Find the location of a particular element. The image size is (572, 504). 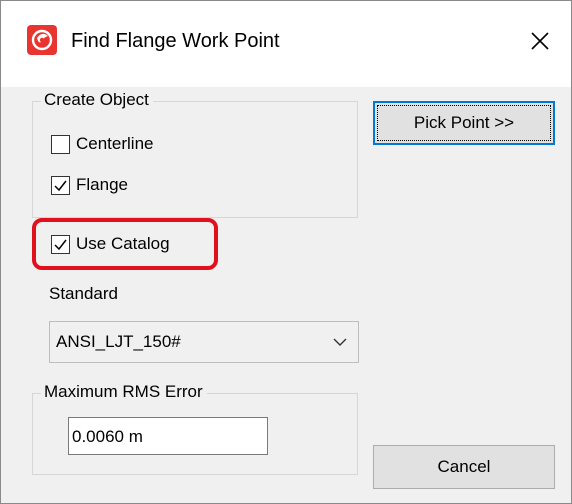

standard-selected-value: ANSI_LJT_150# is located at coordinates (118, 341).